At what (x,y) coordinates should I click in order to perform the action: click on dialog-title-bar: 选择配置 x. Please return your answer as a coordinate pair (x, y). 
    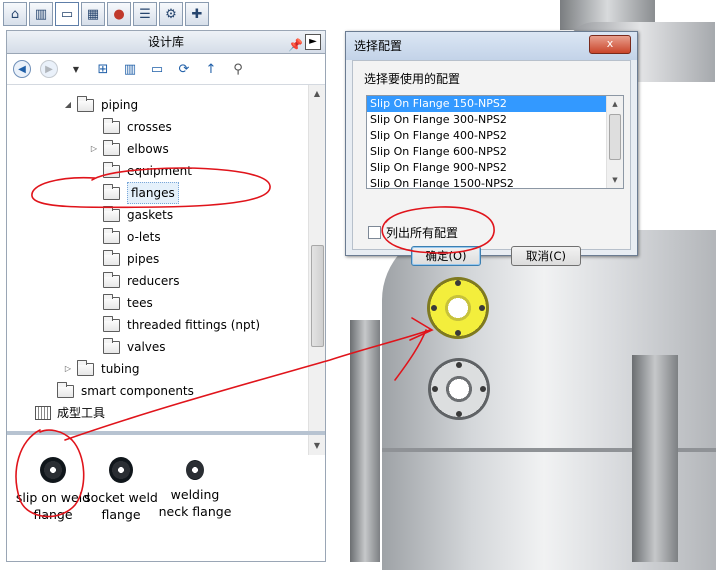
    Looking at the image, I should click on (491, 46).